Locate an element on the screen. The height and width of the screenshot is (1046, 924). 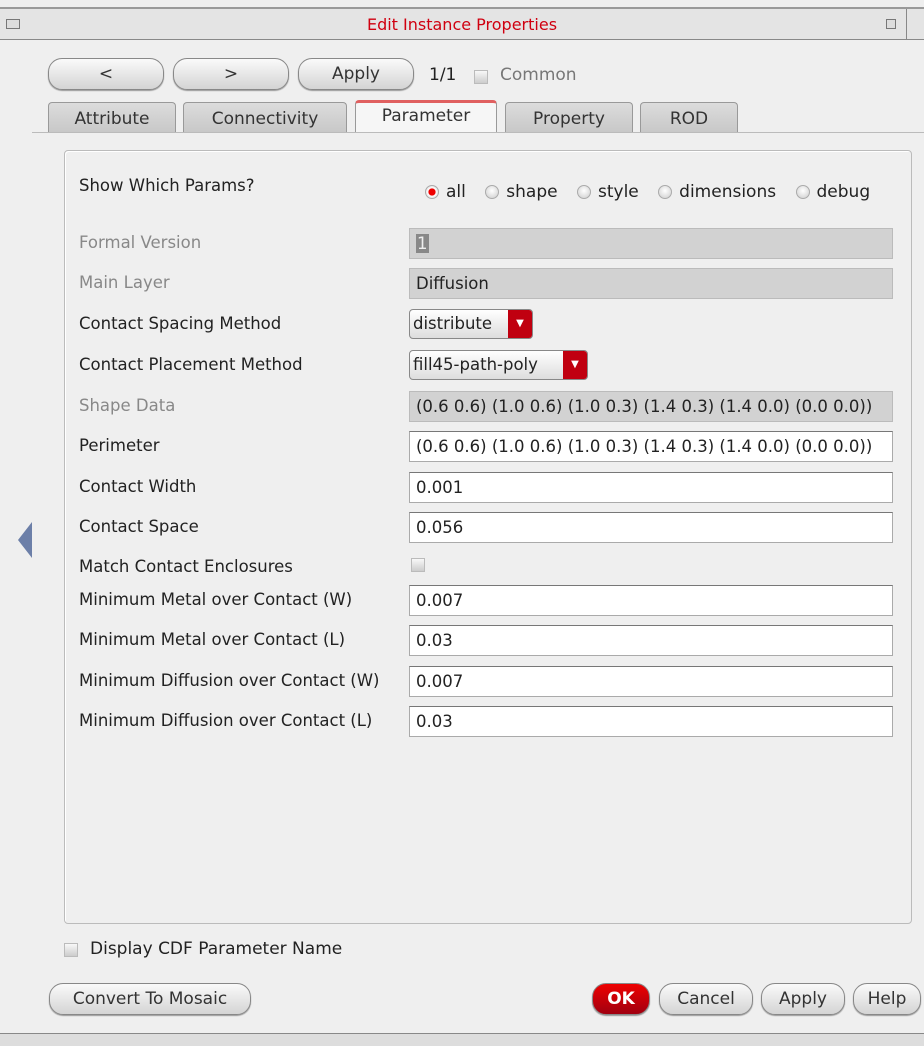
window-frame-top is located at coordinates (462, 4).